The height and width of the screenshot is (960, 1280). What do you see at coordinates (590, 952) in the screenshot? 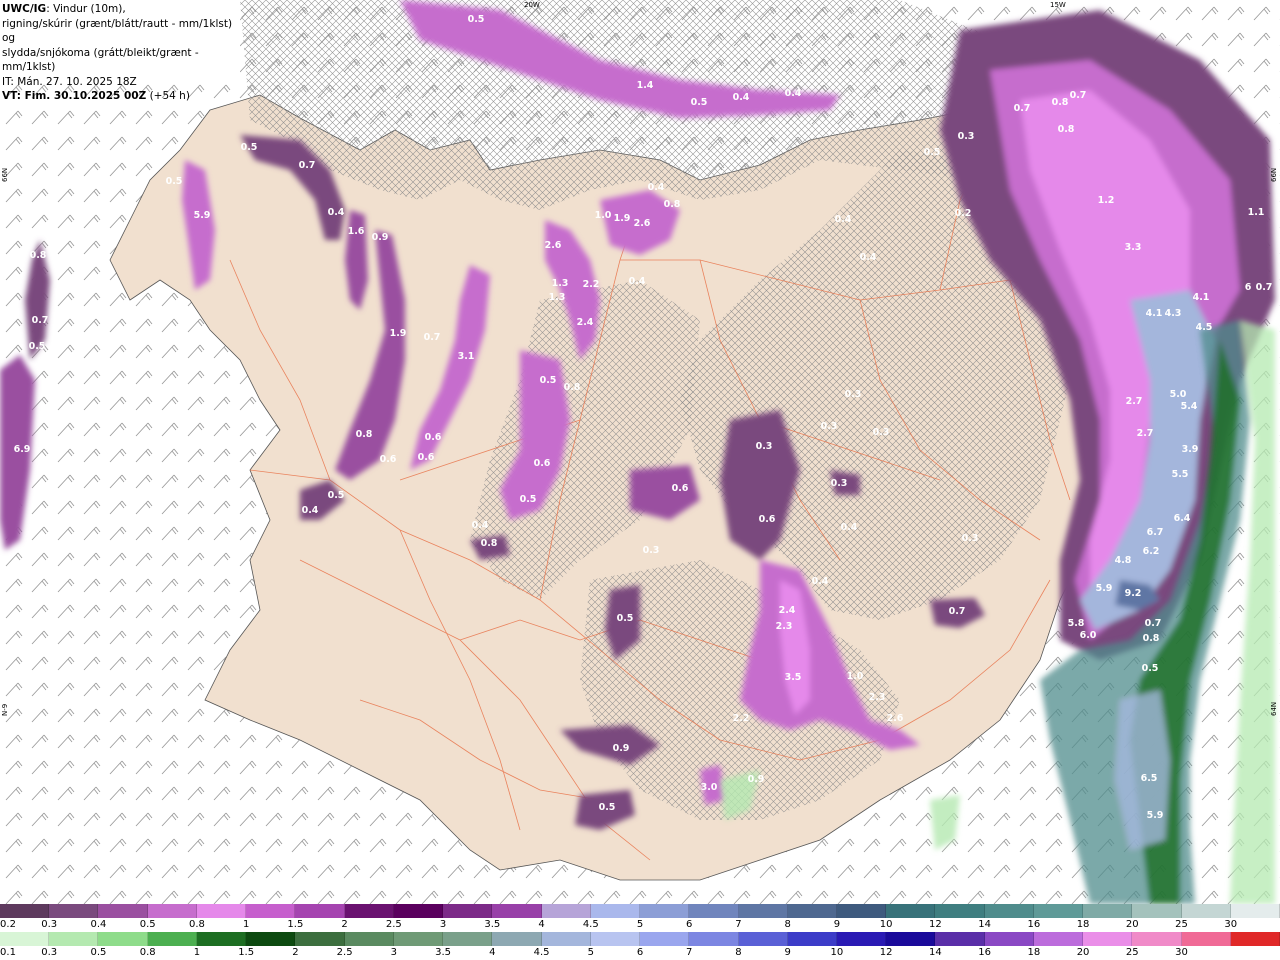
I see `legend-tick-label: 5` at bounding box center [590, 952].